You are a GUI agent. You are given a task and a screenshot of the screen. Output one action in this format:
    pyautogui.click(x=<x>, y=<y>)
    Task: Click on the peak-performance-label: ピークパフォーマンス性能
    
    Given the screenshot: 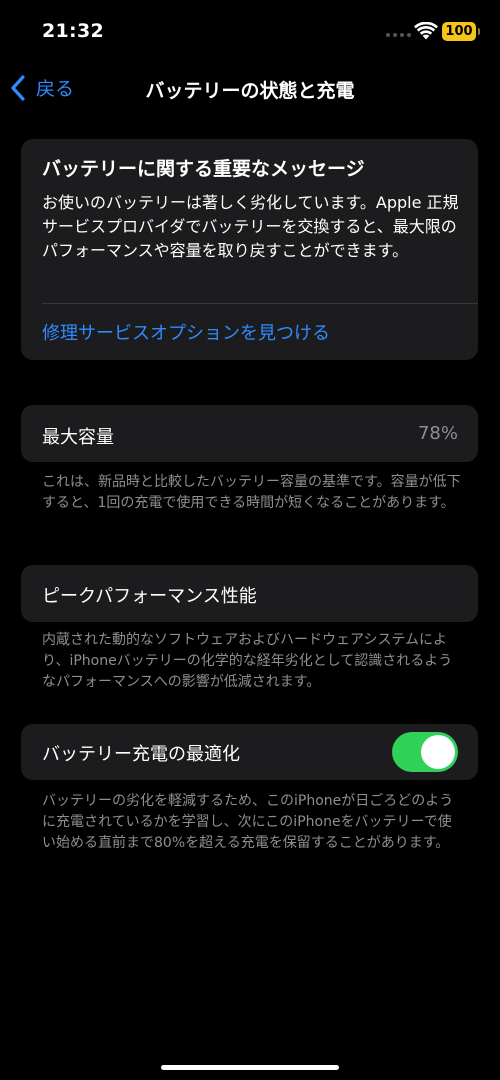 What is the action you would take?
    pyautogui.click(x=149, y=596)
    